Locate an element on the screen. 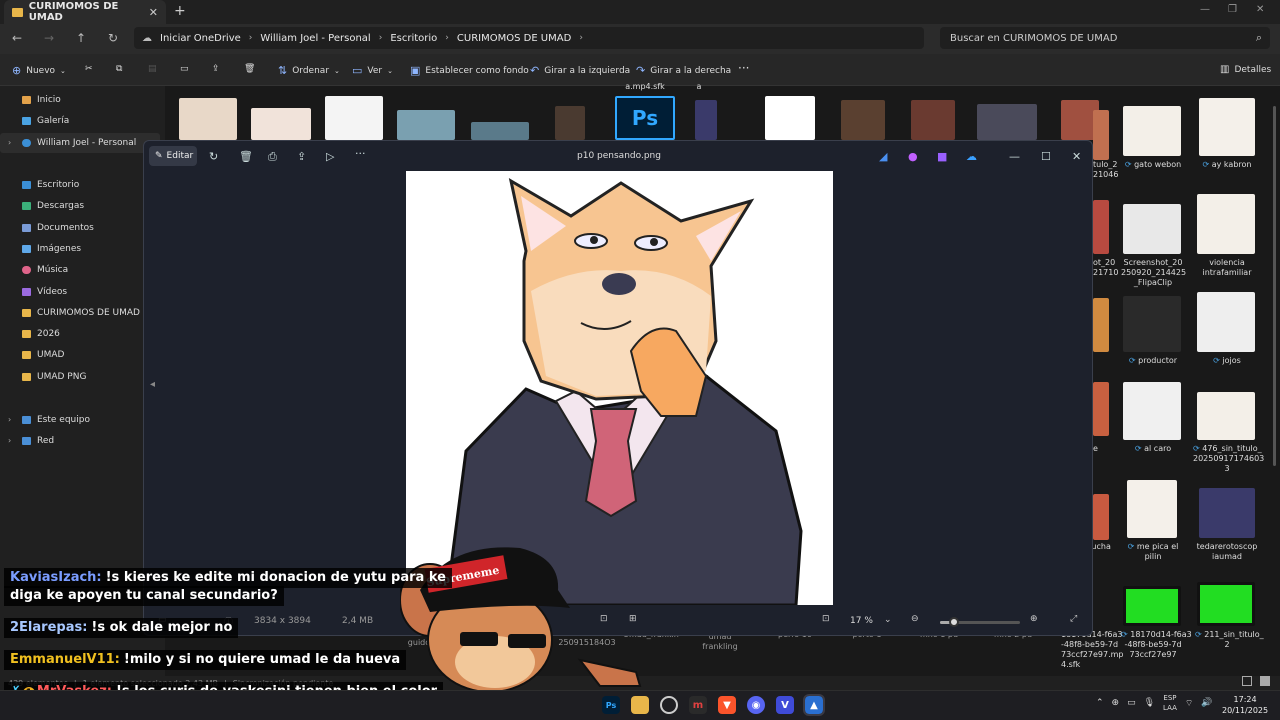 The image size is (1280, 720). forward-icon: → is located at coordinates (49, 38).